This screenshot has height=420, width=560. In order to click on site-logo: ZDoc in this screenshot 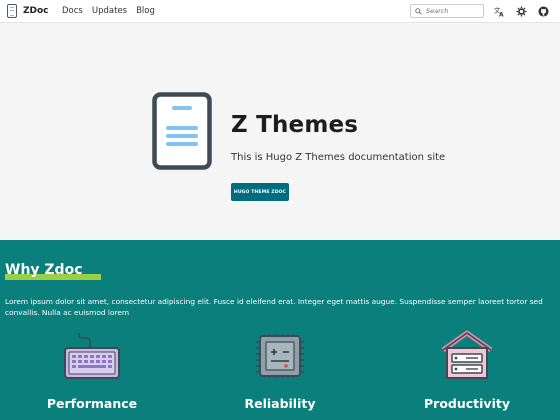, I will do `click(28, 11)`.